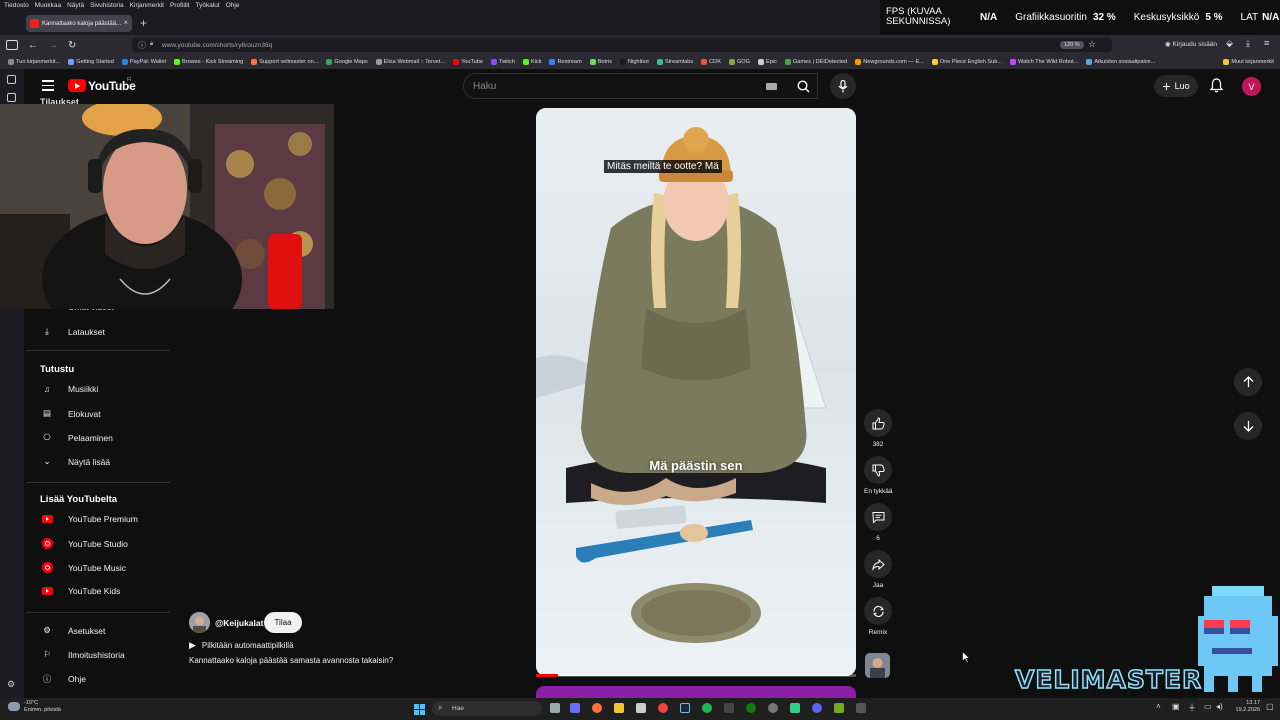 Image resolution: width=1280 pixels, height=720 pixels. I want to click on sidebar-item-premium: YouTube Premium, so click(89, 519).